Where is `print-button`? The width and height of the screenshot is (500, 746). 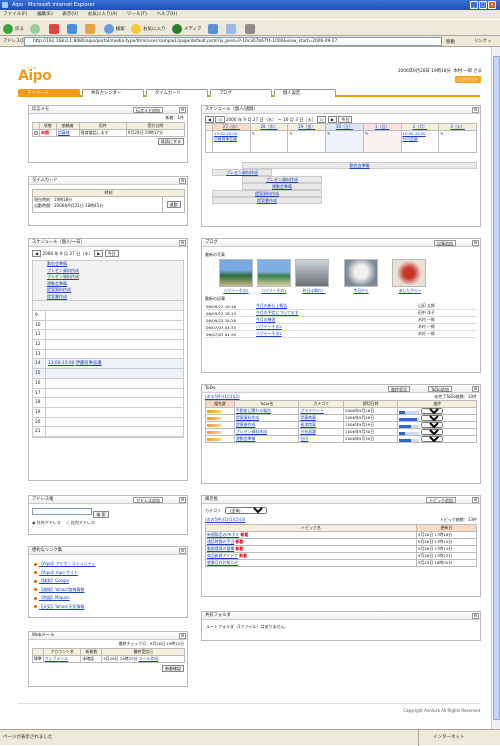
print-button is located at coordinates (250, 28).